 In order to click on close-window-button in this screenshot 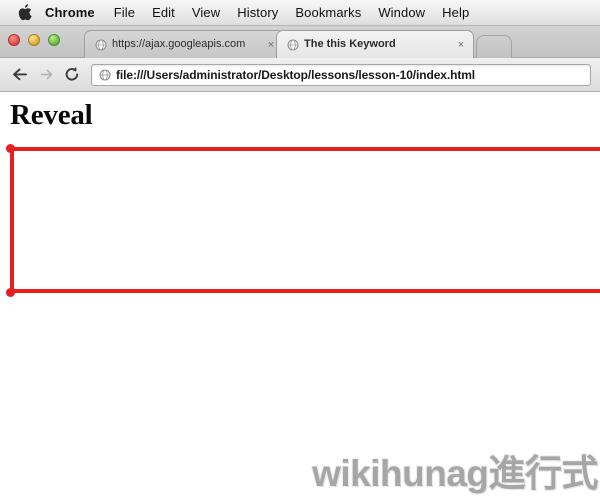, I will do `click(14, 40)`.